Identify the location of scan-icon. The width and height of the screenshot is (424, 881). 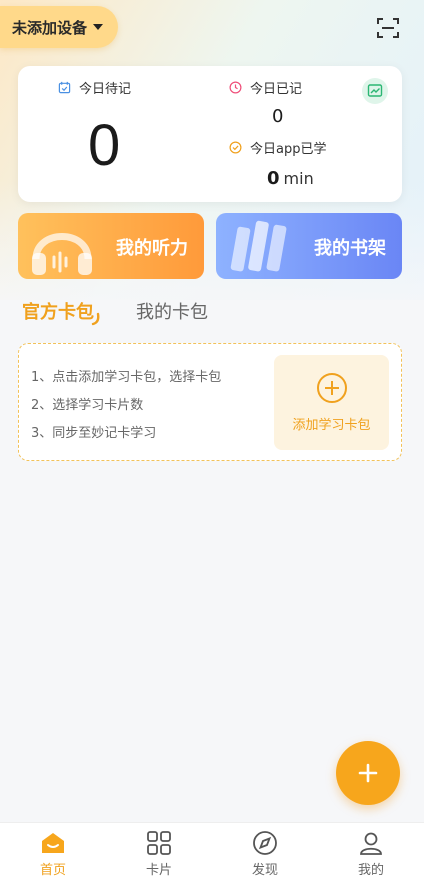
(388, 28).